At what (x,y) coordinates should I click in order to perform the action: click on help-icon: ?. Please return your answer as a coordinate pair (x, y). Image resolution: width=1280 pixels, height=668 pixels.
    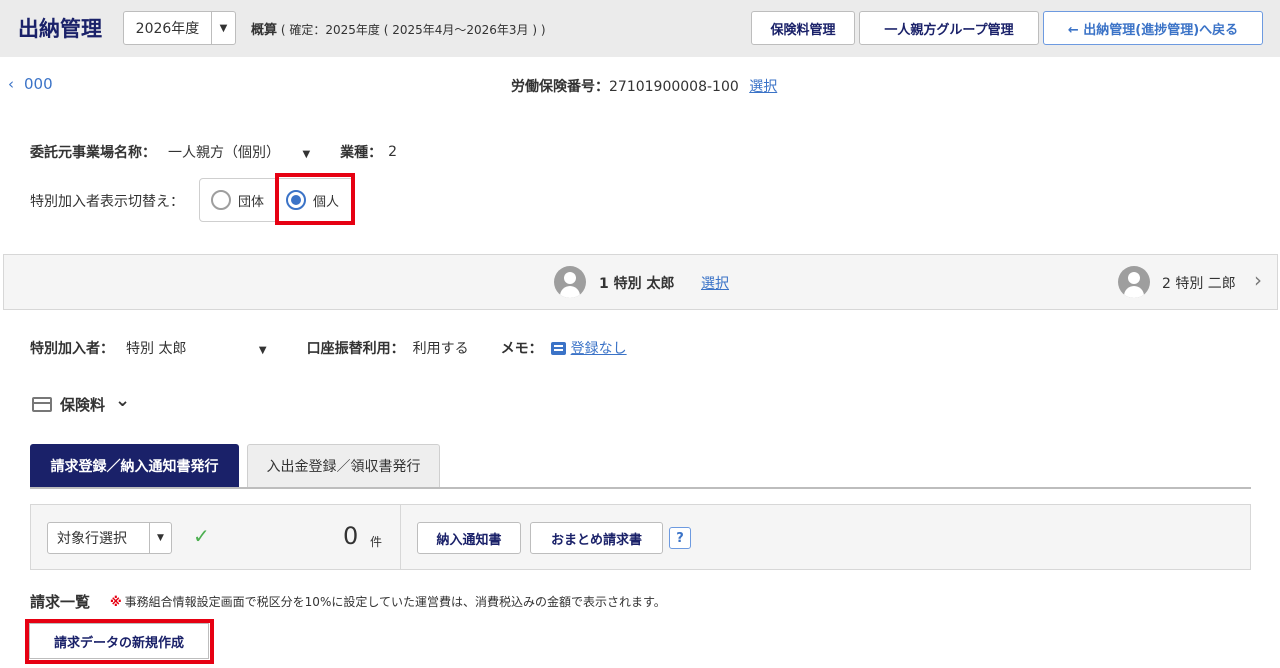
    Looking at the image, I should click on (680, 538).